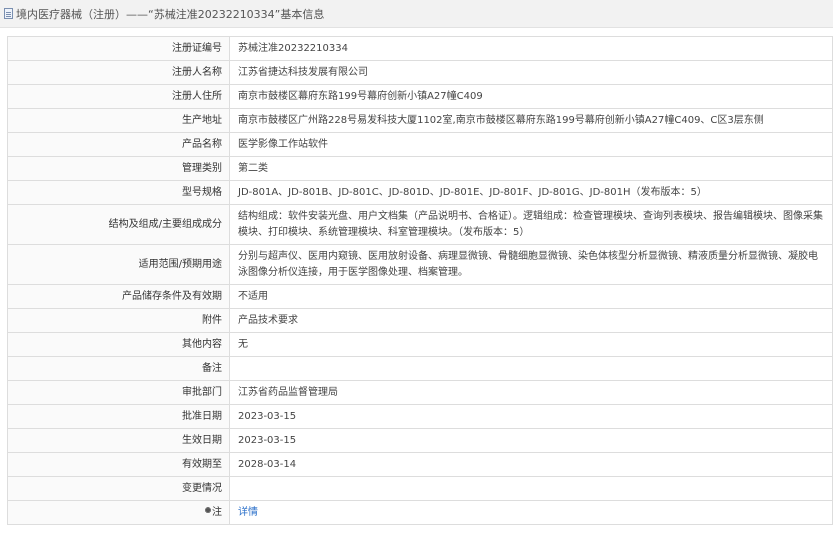 This screenshot has height=538, width=833. I want to click on row-value: 医学影像工作站软件, so click(531, 144).